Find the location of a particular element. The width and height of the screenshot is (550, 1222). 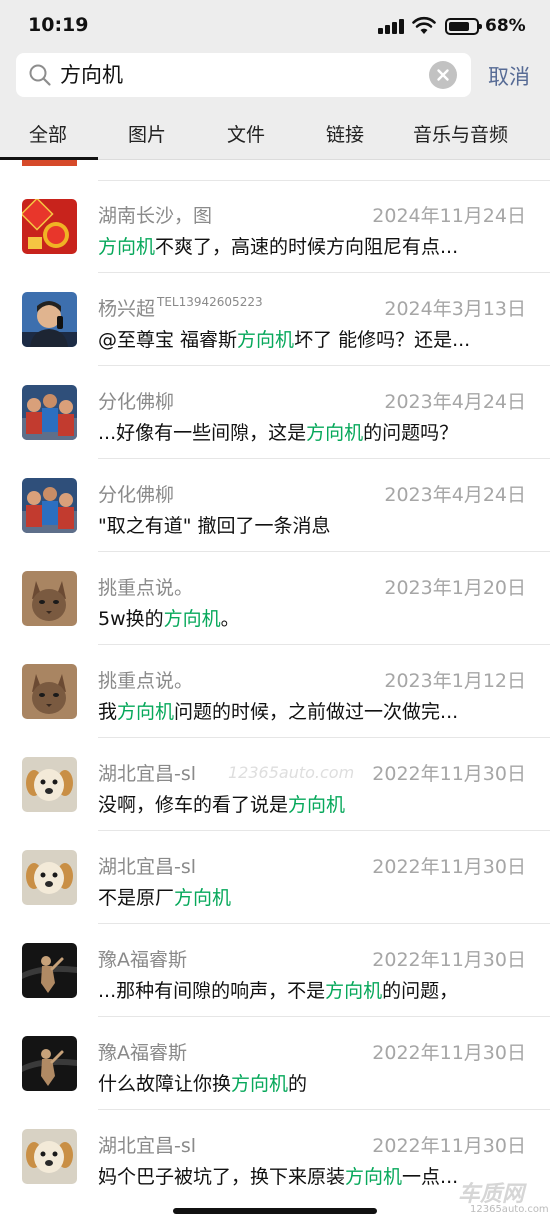

message-snippet: 没啊，修车的看了说是方向机 is located at coordinates (308, 803).